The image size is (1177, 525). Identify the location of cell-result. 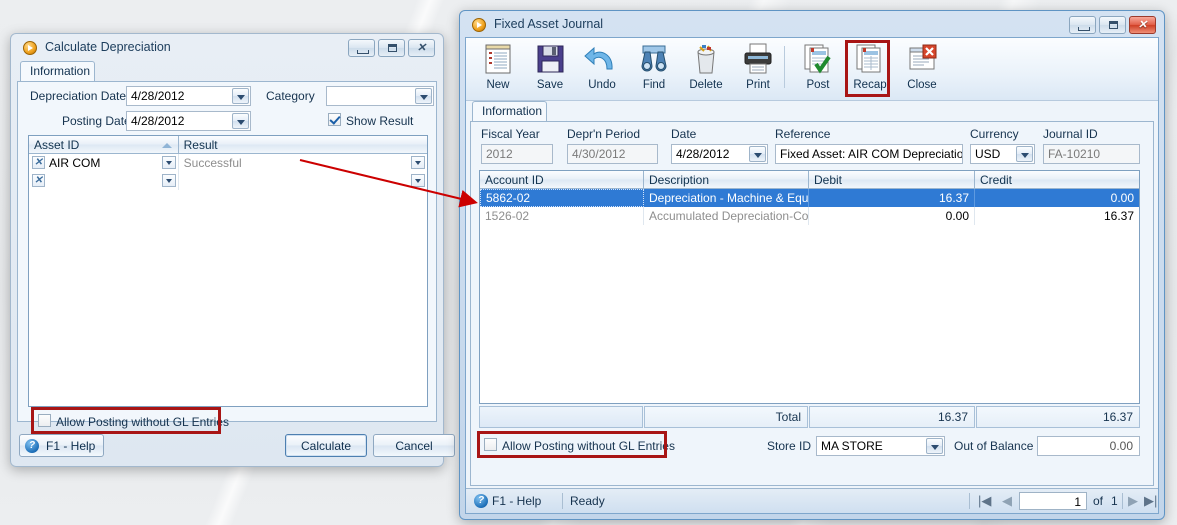
(303, 181).